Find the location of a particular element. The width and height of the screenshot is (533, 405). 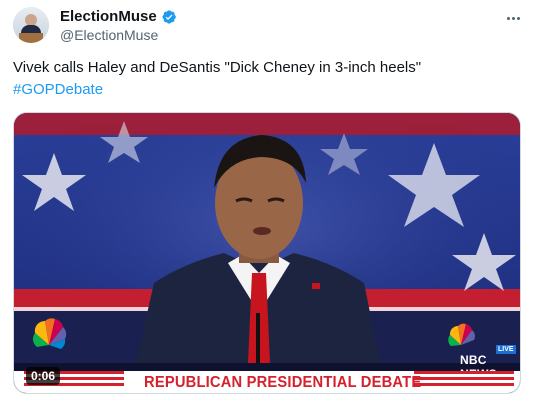

author-handle: @ElectionMuse is located at coordinates (109, 35).